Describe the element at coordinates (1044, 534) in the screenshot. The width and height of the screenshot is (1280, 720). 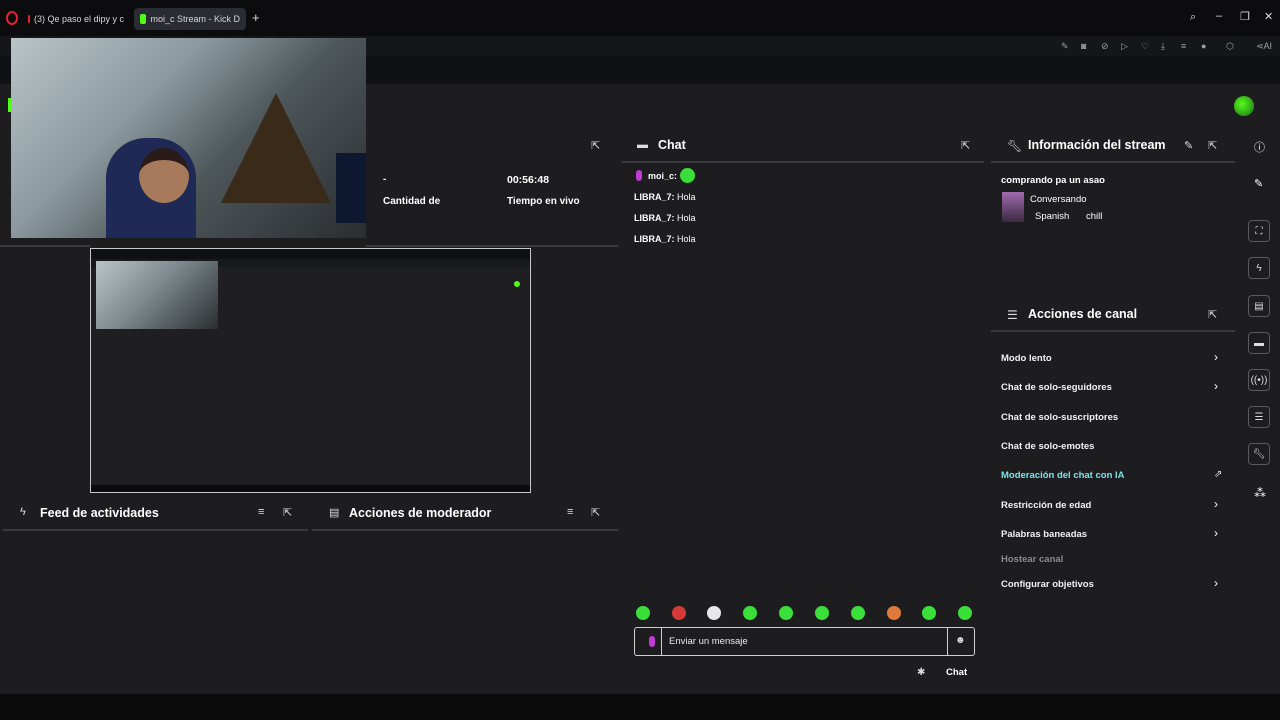
I see `action-banned-words: Palabras baneadas` at that location.